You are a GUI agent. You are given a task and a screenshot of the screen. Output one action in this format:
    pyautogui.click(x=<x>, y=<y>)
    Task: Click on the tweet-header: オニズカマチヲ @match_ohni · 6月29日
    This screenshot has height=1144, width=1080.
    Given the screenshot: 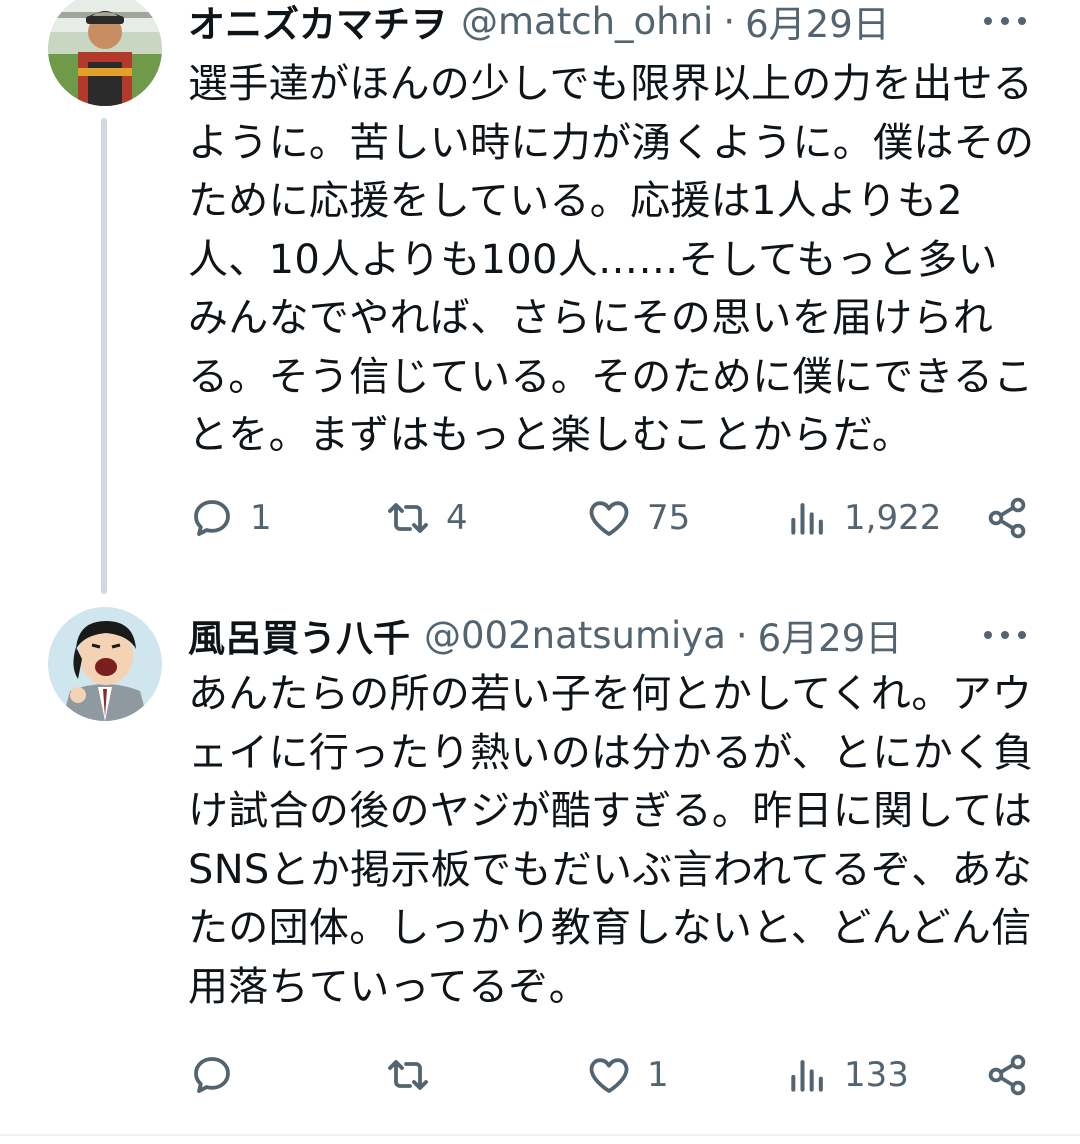 What is the action you would take?
    pyautogui.click(x=614, y=24)
    